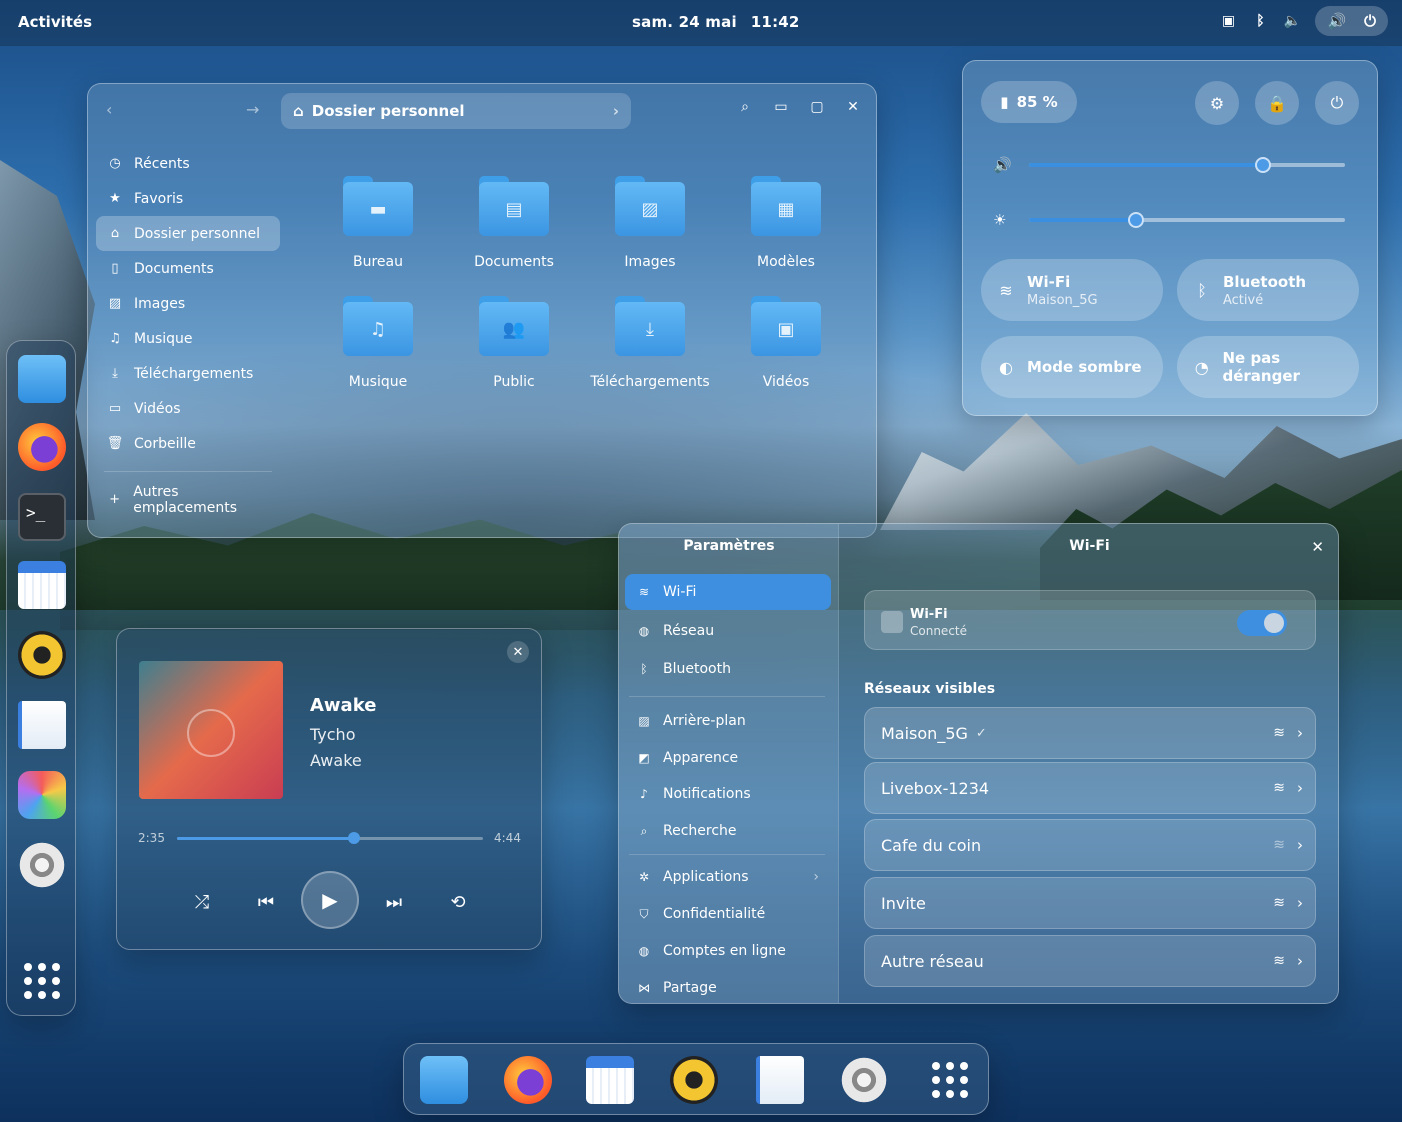 This screenshot has width=1402, height=1122. What do you see at coordinates (388, 111) in the screenshot?
I see `path-label: Dossier personnel` at bounding box center [388, 111].